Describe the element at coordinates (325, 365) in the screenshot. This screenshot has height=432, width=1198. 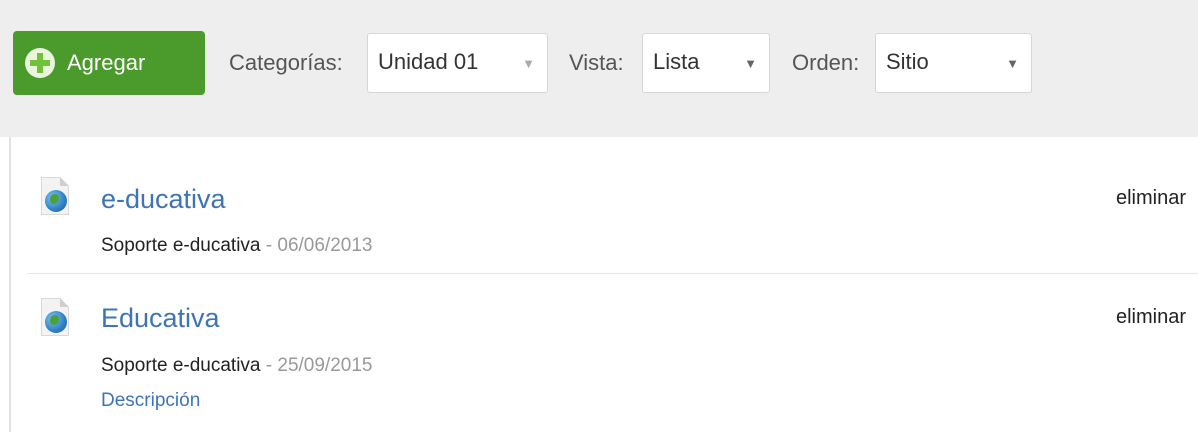
I see `item-date: 25/09/2015` at that location.